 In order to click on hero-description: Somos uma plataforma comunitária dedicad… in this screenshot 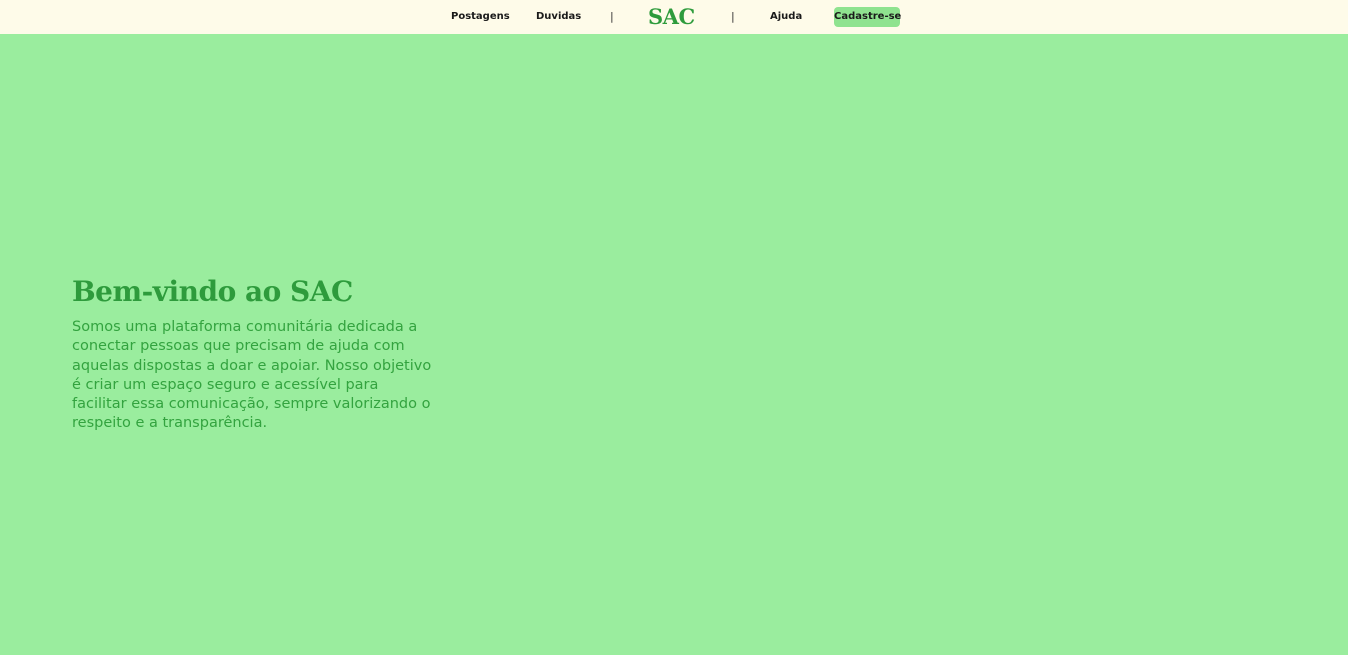, I will do `click(252, 375)`.